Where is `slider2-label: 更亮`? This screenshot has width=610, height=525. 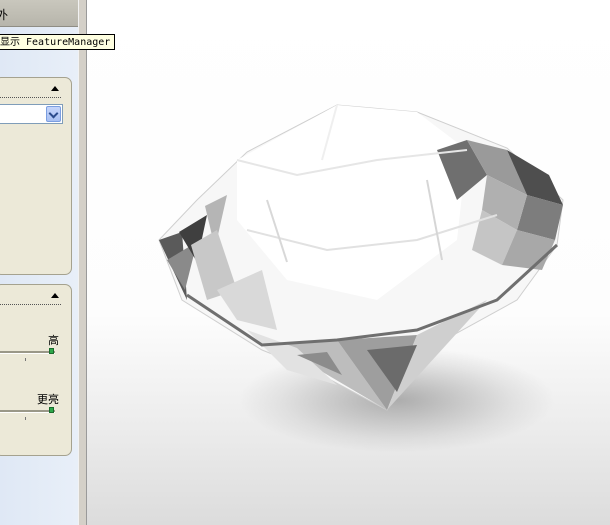
slider2-label: 更亮 is located at coordinates (48, 399).